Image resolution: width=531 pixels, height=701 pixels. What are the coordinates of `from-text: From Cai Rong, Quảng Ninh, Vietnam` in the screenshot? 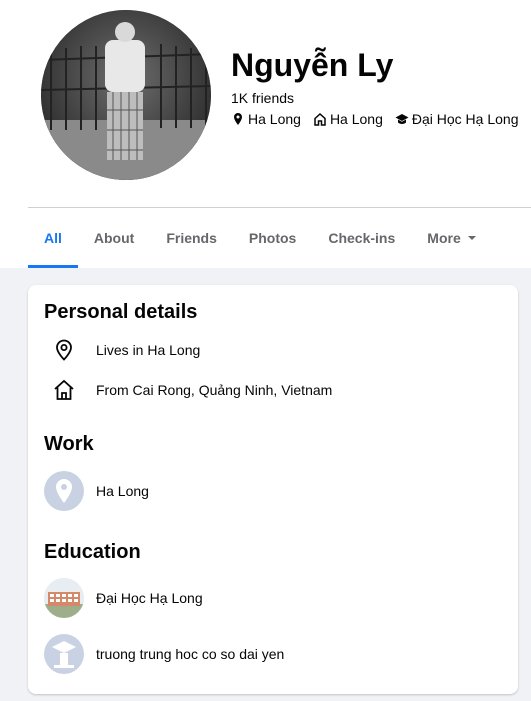 It's located at (214, 390).